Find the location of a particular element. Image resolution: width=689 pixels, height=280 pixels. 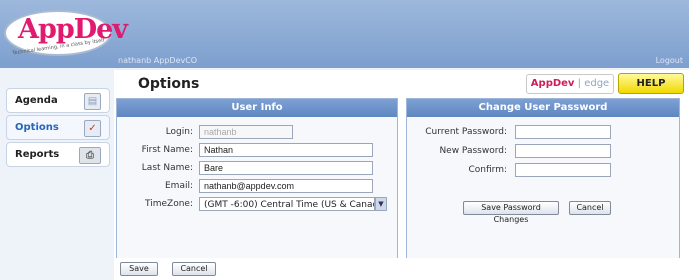

last-name-row: Last Name: is located at coordinates (245, 168).